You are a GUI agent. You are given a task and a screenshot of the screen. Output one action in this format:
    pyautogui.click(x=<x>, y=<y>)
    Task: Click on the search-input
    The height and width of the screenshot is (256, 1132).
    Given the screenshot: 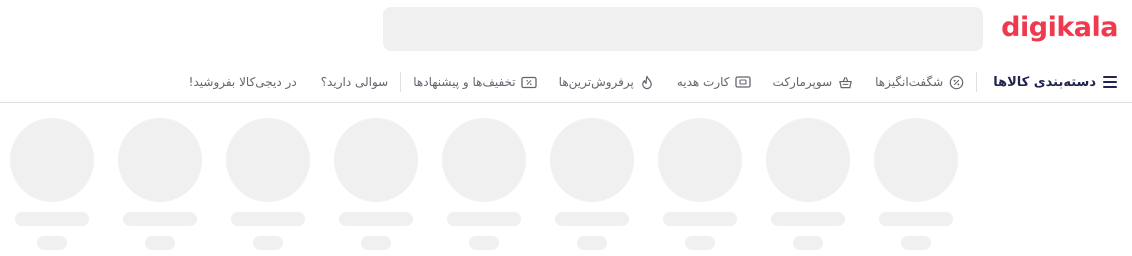 What is the action you would take?
    pyautogui.click(x=683, y=29)
    